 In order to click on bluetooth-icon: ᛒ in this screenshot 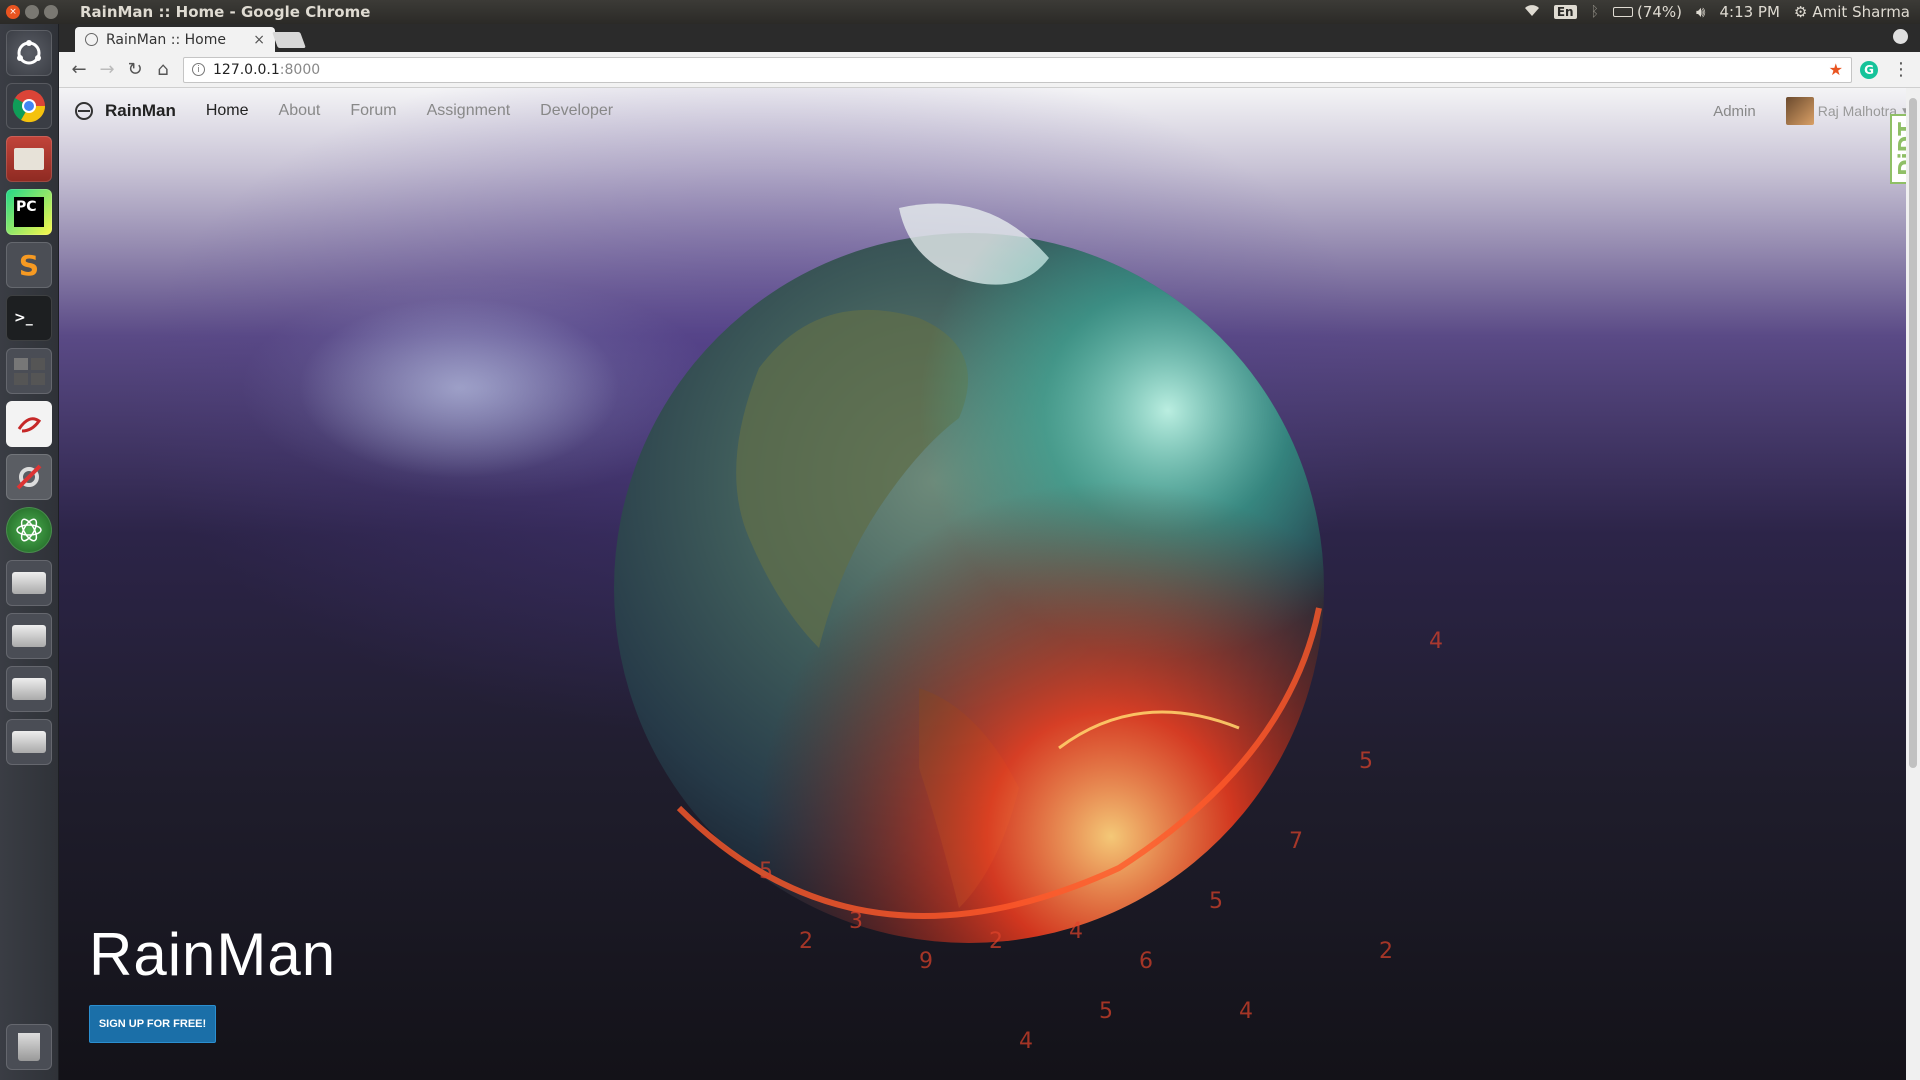, I will do `click(1595, 12)`.